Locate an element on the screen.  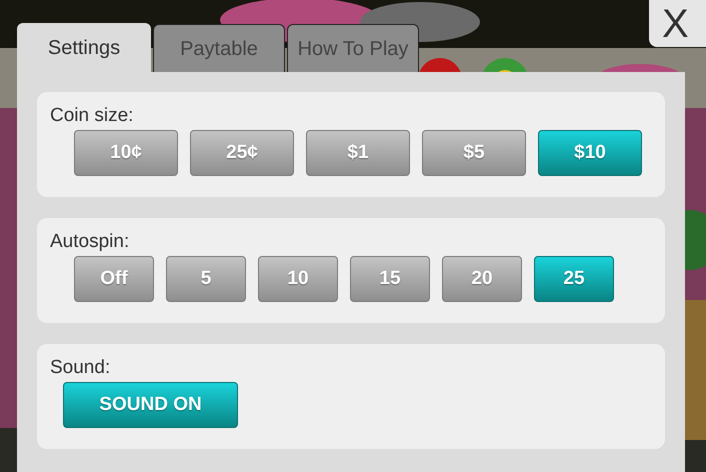
option-button: $10 is located at coordinates (590, 153).